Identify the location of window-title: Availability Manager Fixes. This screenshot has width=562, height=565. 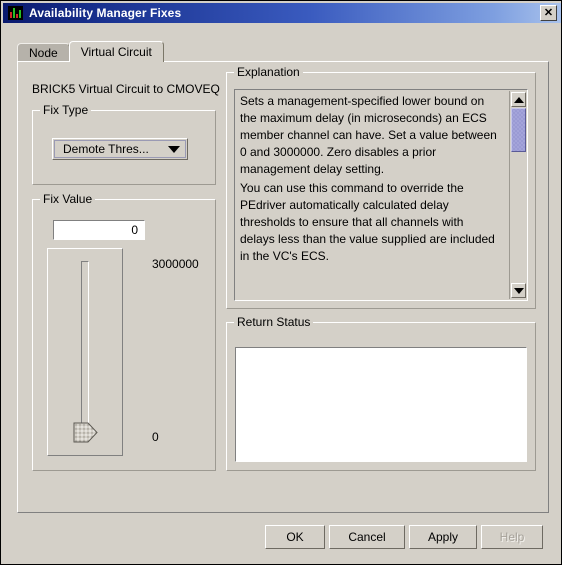
(105, 13).